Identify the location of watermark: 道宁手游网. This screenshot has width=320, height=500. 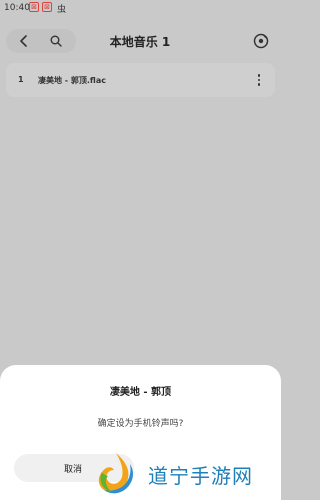
(187, 474).